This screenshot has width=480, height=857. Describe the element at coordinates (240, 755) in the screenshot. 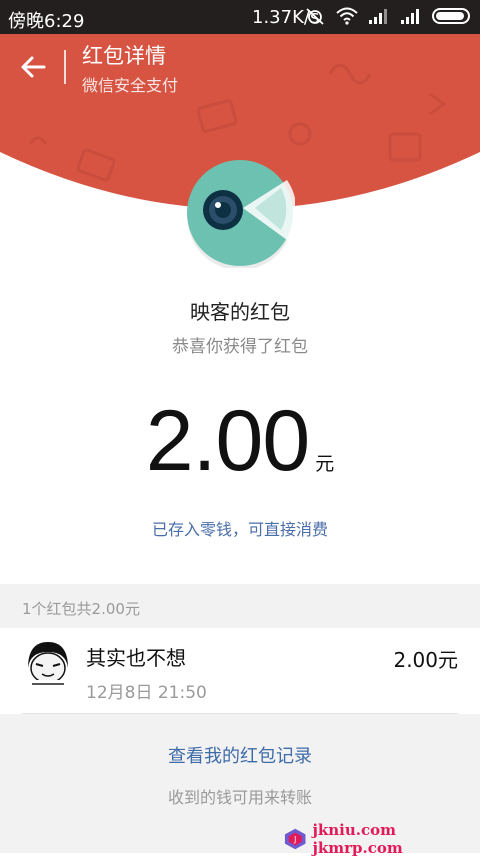

I see `view-records-link: 查看我的红包记录` at that location.